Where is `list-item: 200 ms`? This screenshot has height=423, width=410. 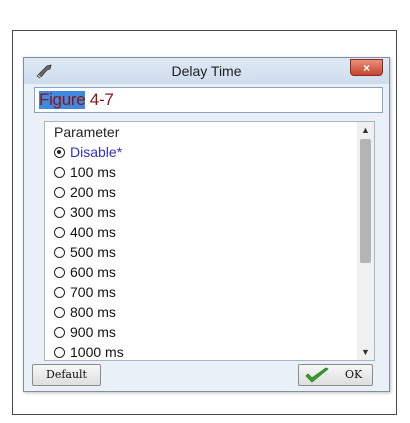 list-item: 200 ms is located at coordinates (85, 192).